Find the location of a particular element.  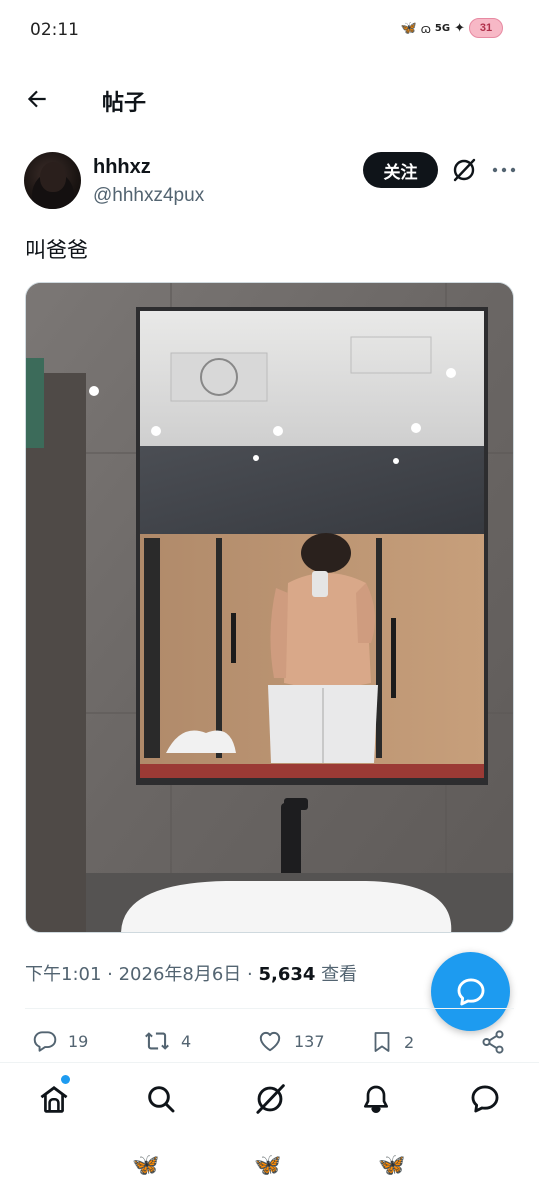

nav-home is located at coordinates (54, 1096).